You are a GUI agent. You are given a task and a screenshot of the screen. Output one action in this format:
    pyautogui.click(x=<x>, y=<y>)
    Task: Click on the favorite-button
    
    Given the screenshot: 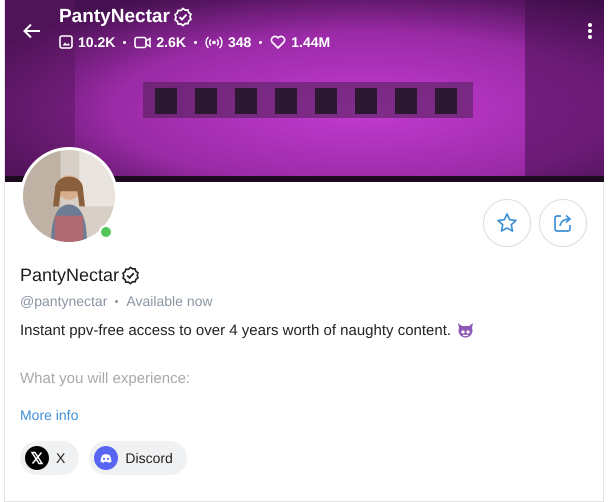 What is the action you would take?
    pyautogui.click(x=507, y=223)
    